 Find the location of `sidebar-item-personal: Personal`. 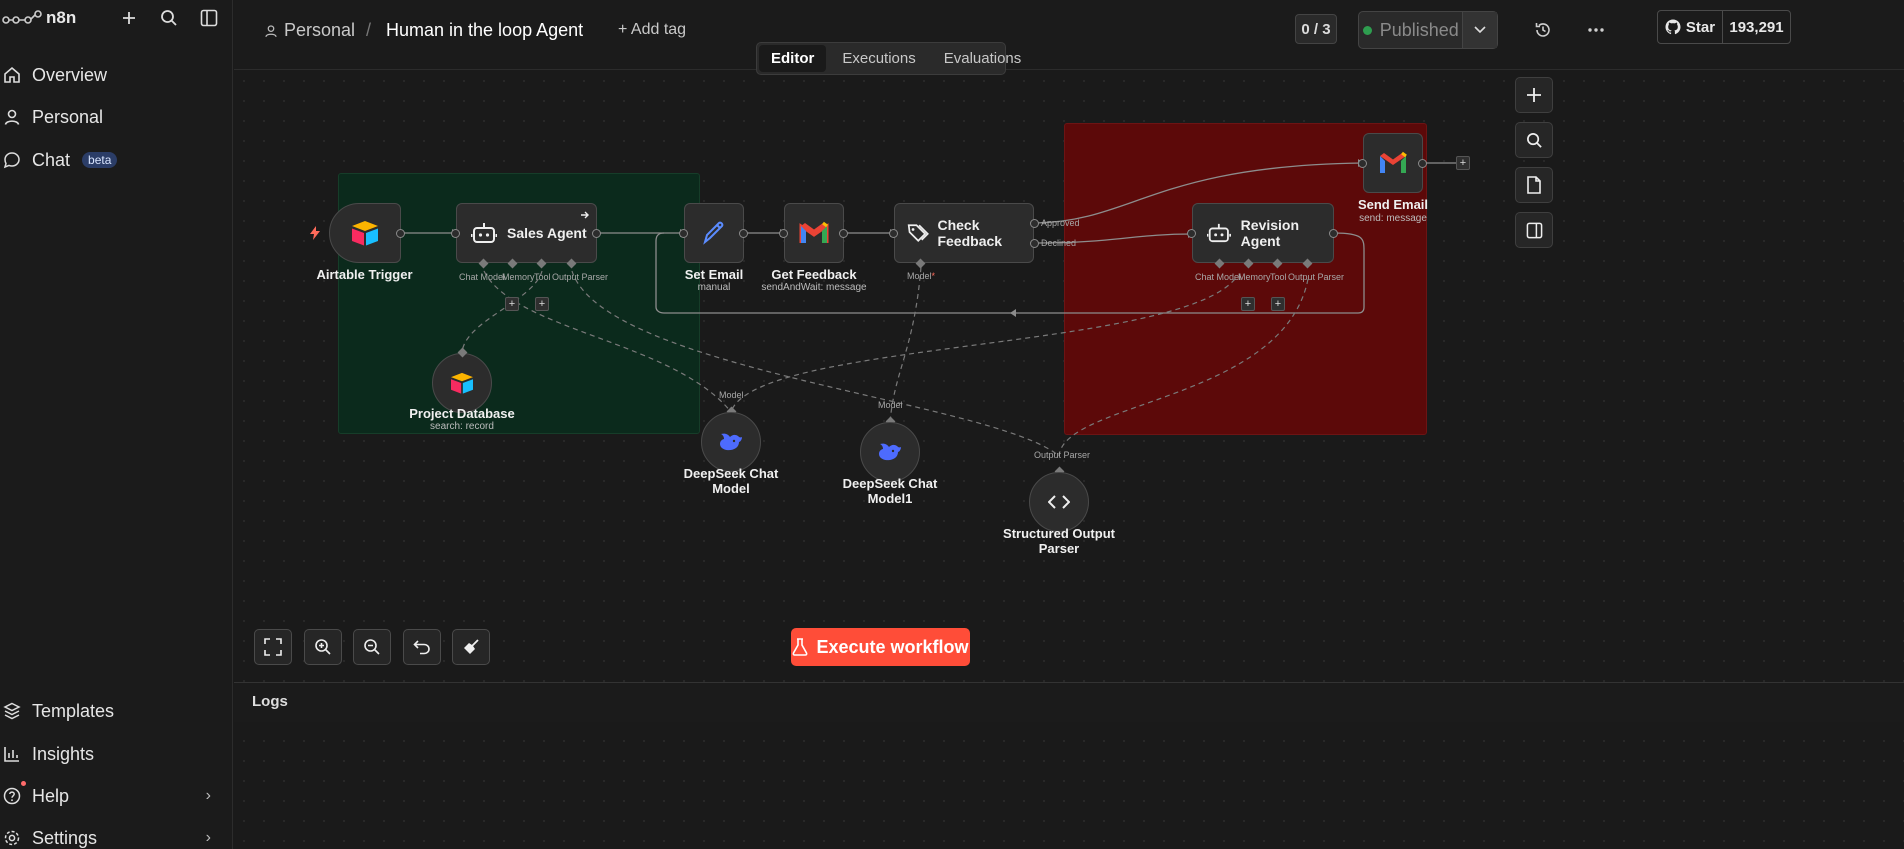

sidebar-item-personal: Personal is located at coordinates (112, 117).